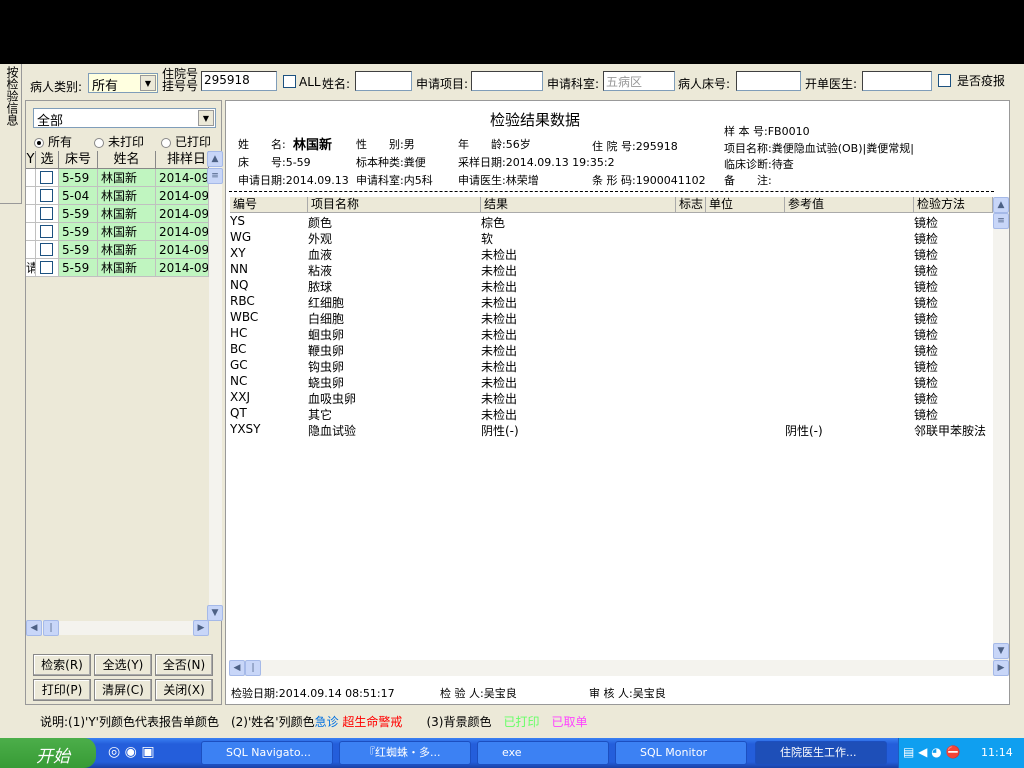 The height and width of the screenshot is (768, 1024). I want to click on result-row: YXSY 隐血试验 阴性(-) 阴性(-) 邻联甲苯胺法, so click(612, 430).